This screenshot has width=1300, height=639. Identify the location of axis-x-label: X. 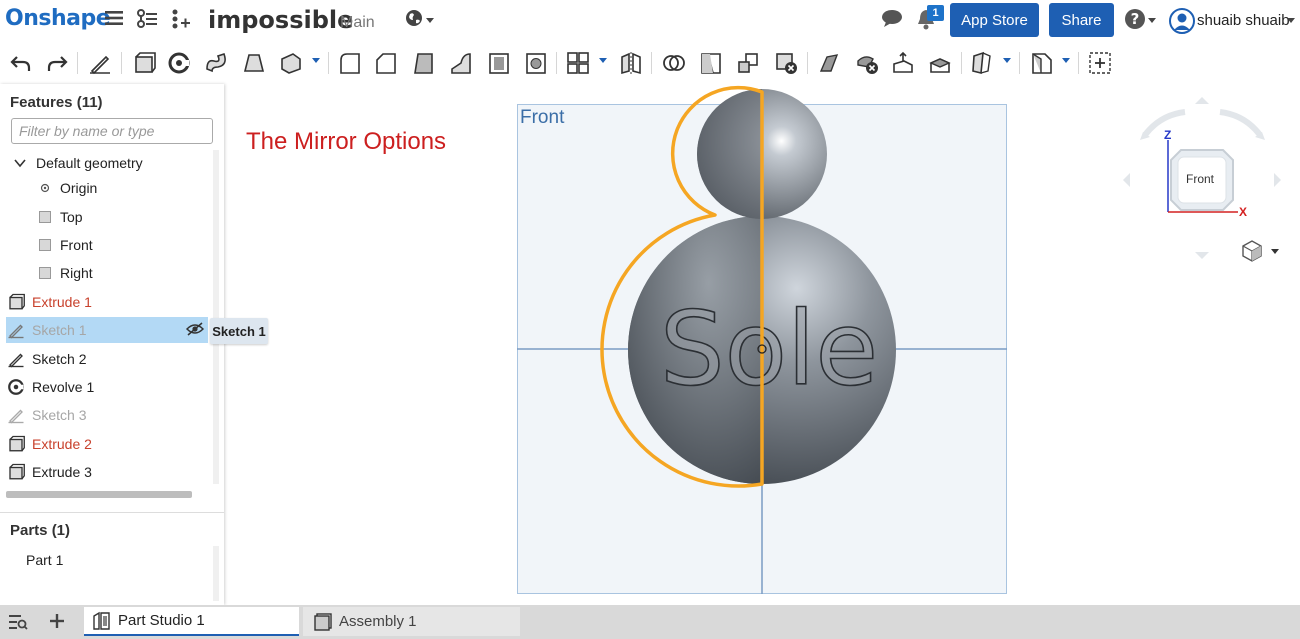
(1243, 212).